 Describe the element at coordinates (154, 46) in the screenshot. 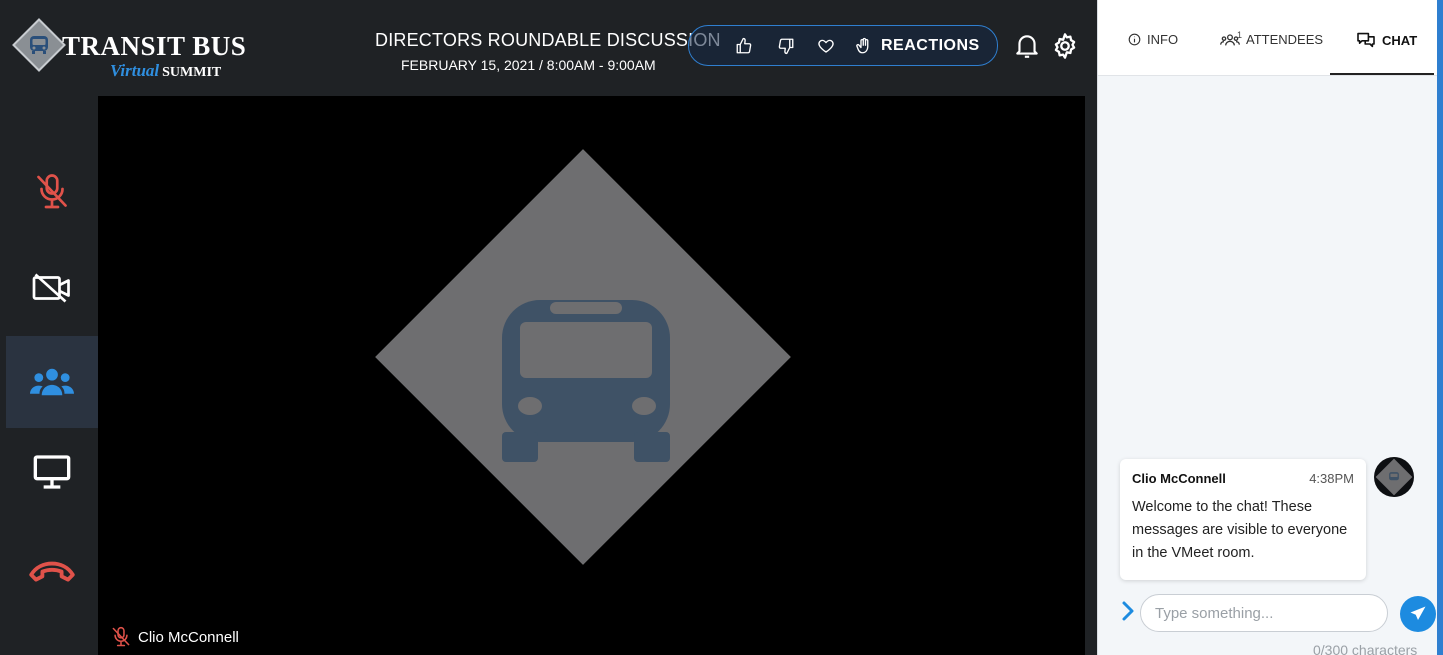

I see `logo-title: TRANSIT BUS` at that location.